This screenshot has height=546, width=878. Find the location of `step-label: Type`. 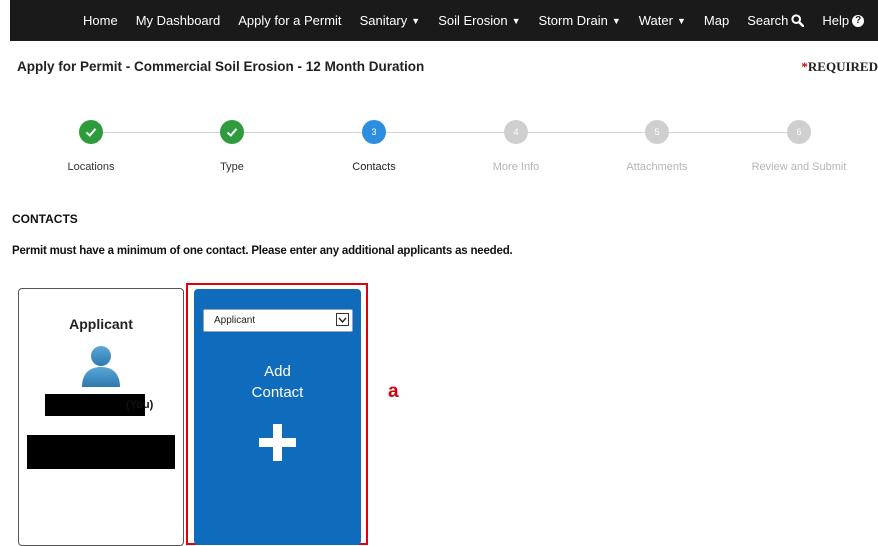

step-label: Type is located at coordinates (232, 167).